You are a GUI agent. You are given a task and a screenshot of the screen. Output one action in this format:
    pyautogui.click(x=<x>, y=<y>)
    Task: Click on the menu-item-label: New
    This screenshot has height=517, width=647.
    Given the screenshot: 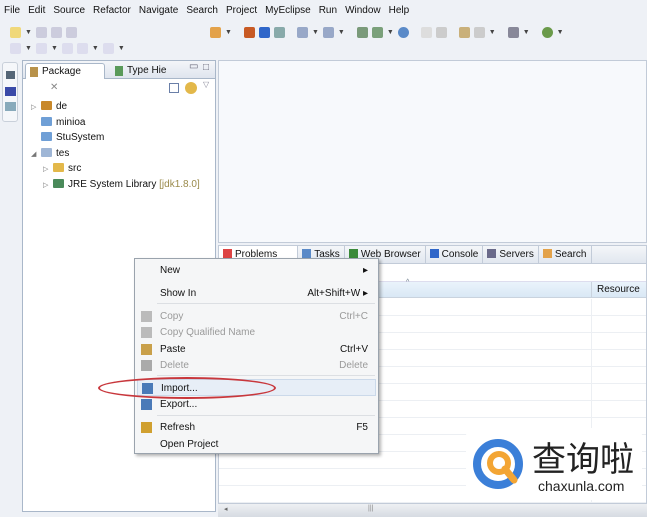 What is the action you would take?
    pyautogui.click(x=170, y=270)
    